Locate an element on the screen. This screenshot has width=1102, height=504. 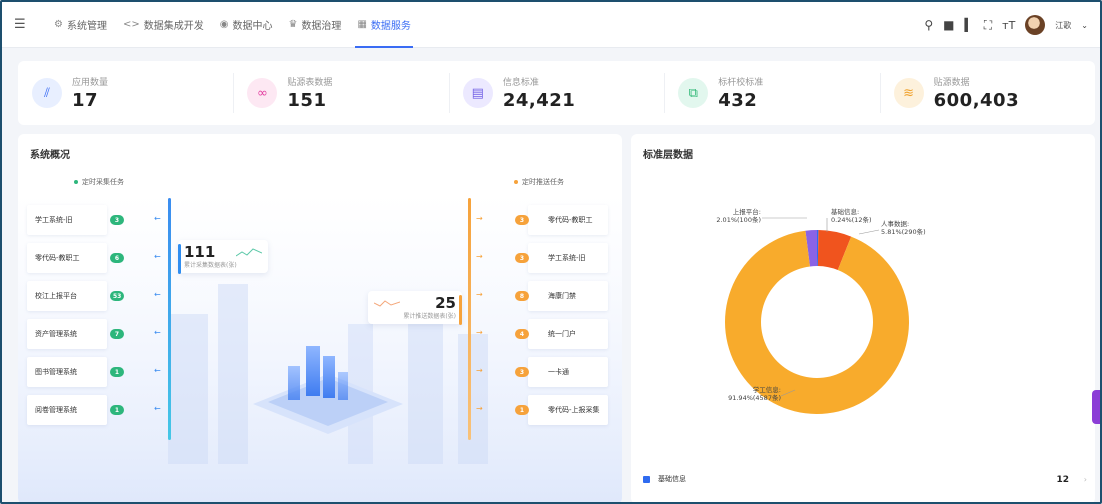
left-total-box: 111 累计采集数据表(张) is located at coordinates (223, 257).